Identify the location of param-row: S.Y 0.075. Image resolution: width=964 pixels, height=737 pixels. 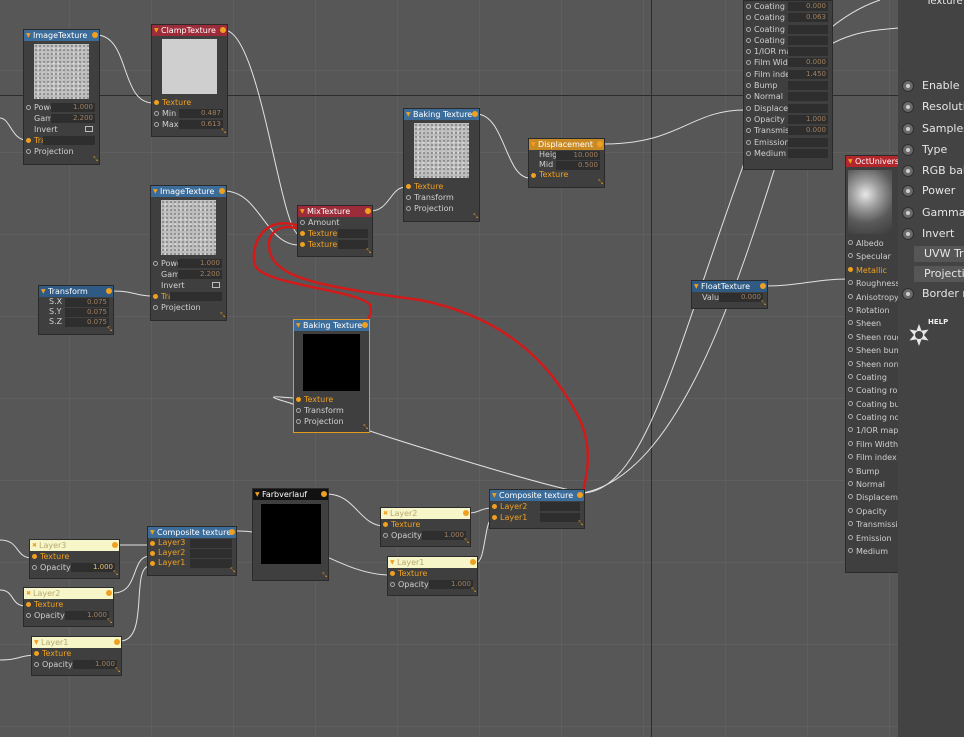
(76, 312).